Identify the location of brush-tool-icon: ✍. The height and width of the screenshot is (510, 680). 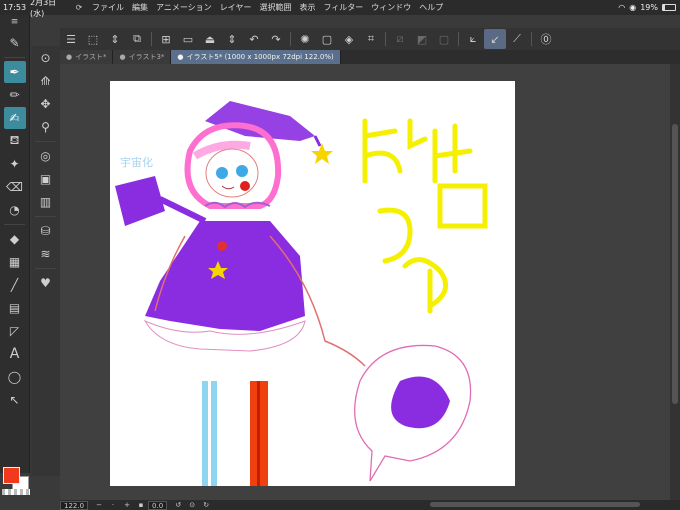
(14, 118).